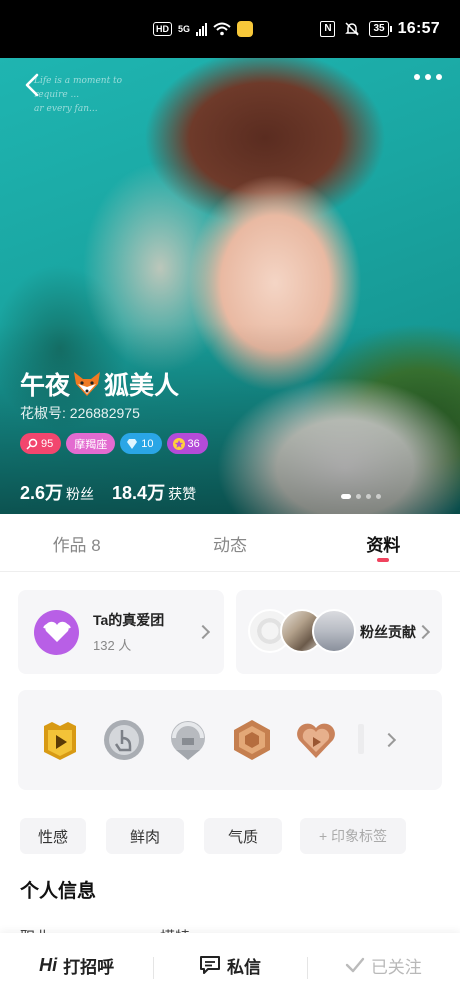 This screenshot has width=460, height=997. Describe the element at coordinates (353, 836) in the screenshot. I see `add-impression-tag-button: + 印象标签` at that location.